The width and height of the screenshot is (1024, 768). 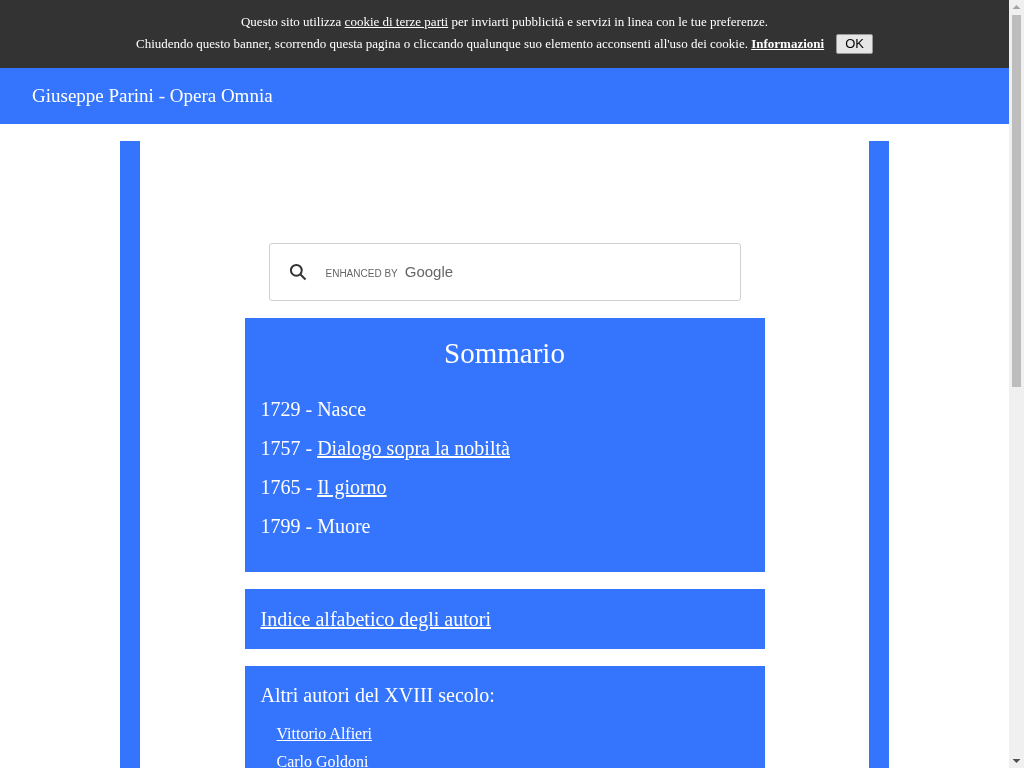 I want to click on event-text: Nasce, so click(x=342, y=409).